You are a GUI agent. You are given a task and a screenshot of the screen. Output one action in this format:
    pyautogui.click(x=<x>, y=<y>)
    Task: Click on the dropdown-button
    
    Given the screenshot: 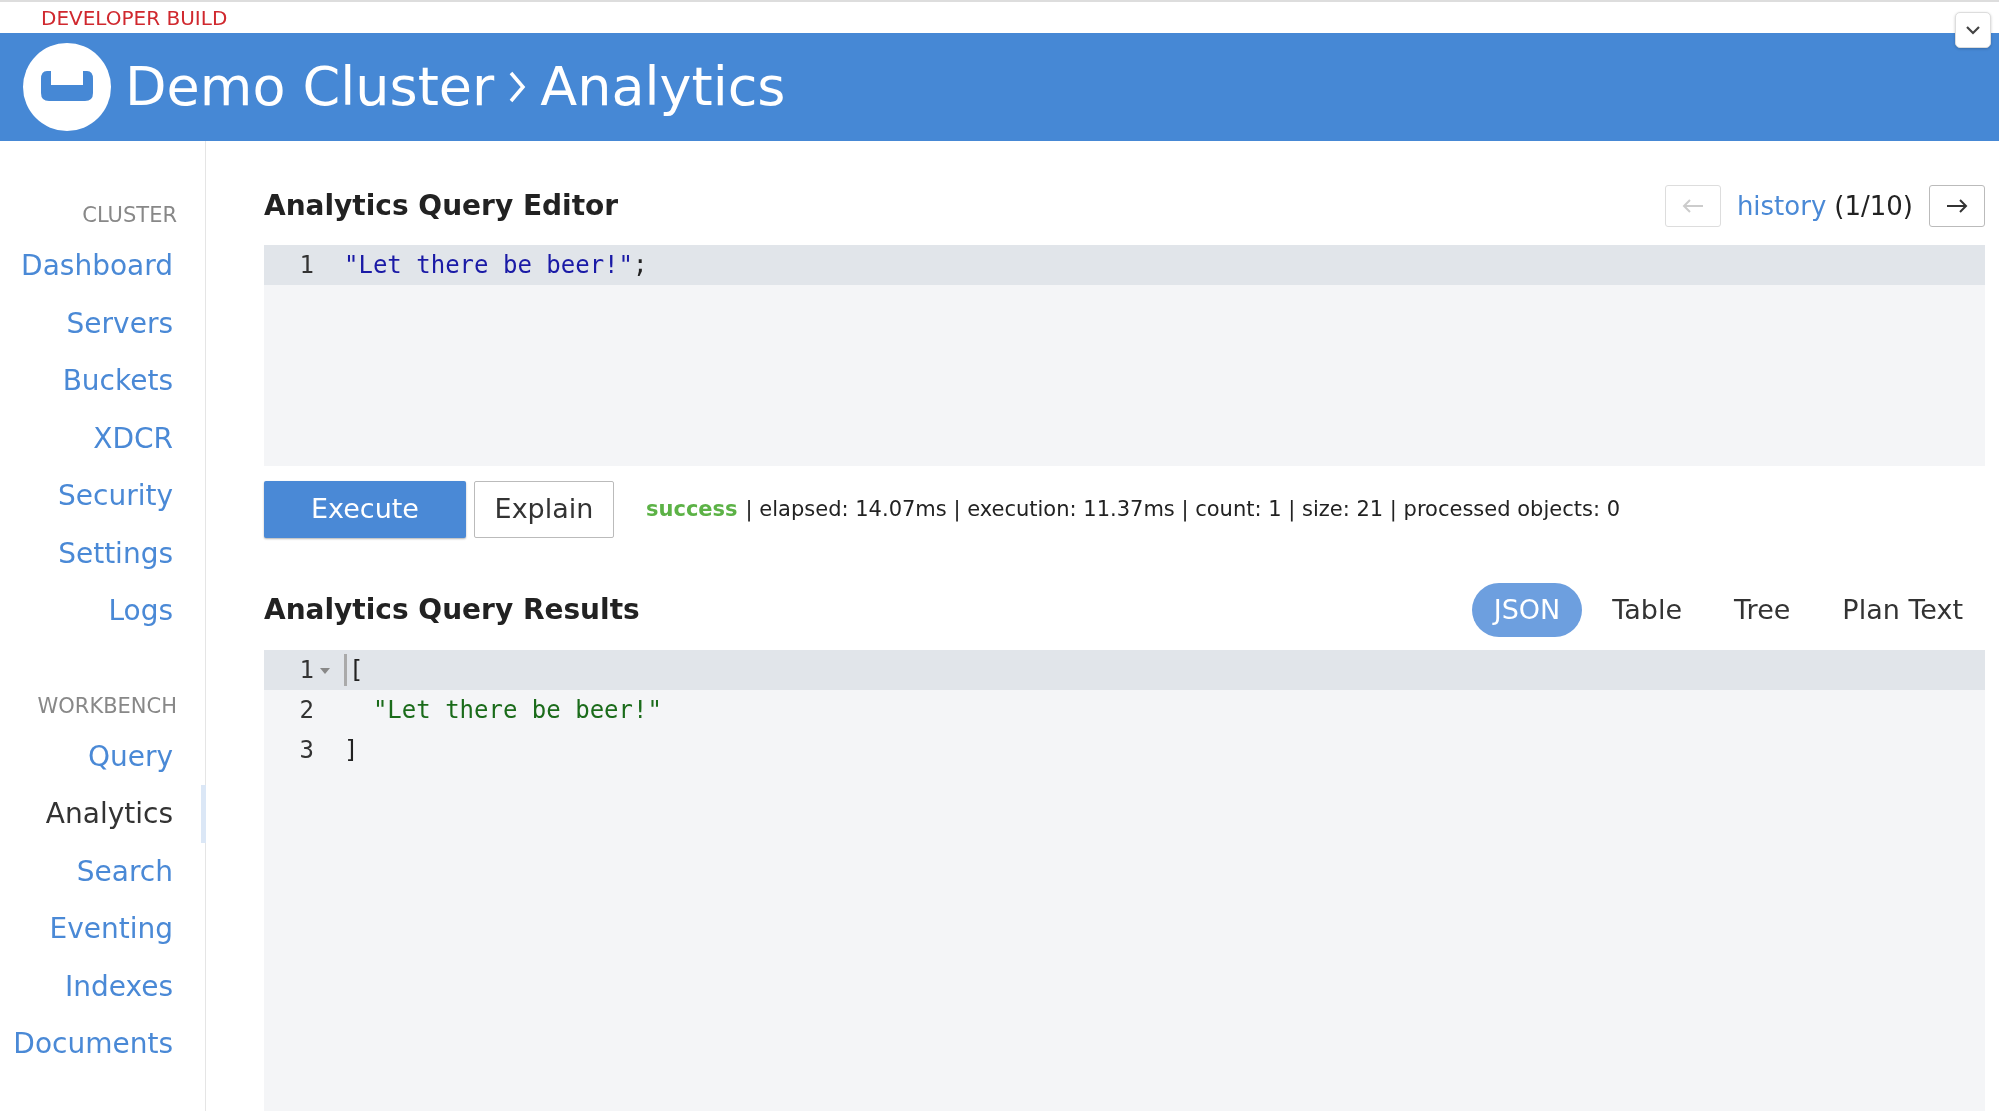 What is the action you would take?
    pyautogui.click(x=1973, y=30)
    